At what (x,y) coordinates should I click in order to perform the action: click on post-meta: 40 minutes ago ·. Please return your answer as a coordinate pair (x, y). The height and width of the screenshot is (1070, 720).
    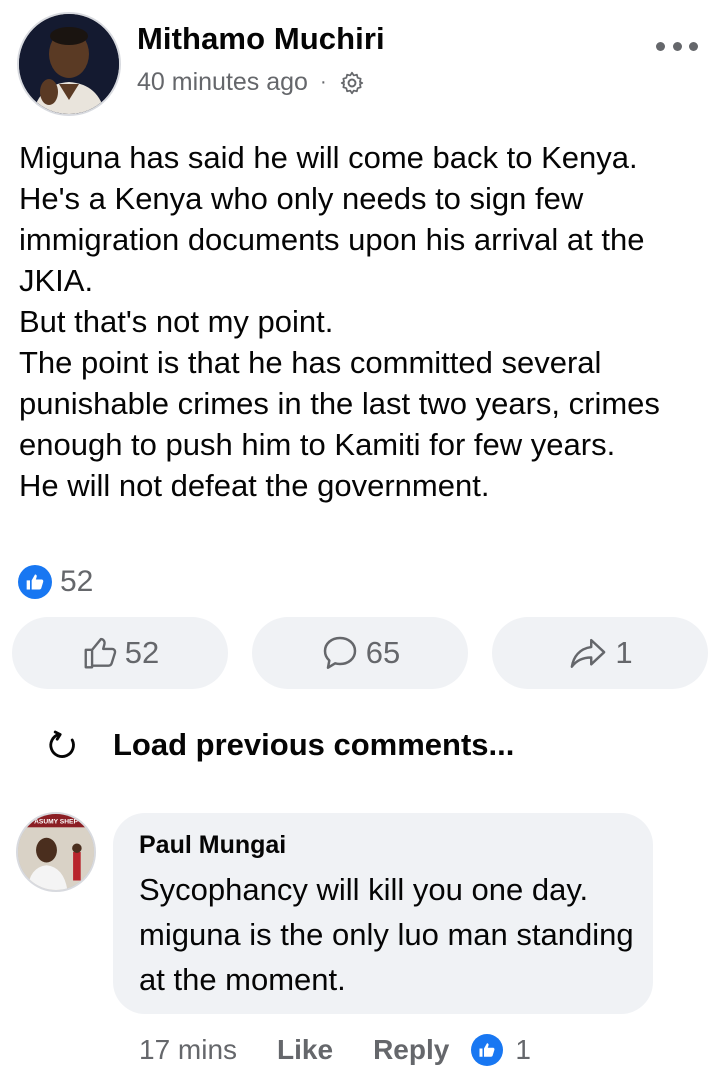
    Looking at the image, I should click on (251, 82).